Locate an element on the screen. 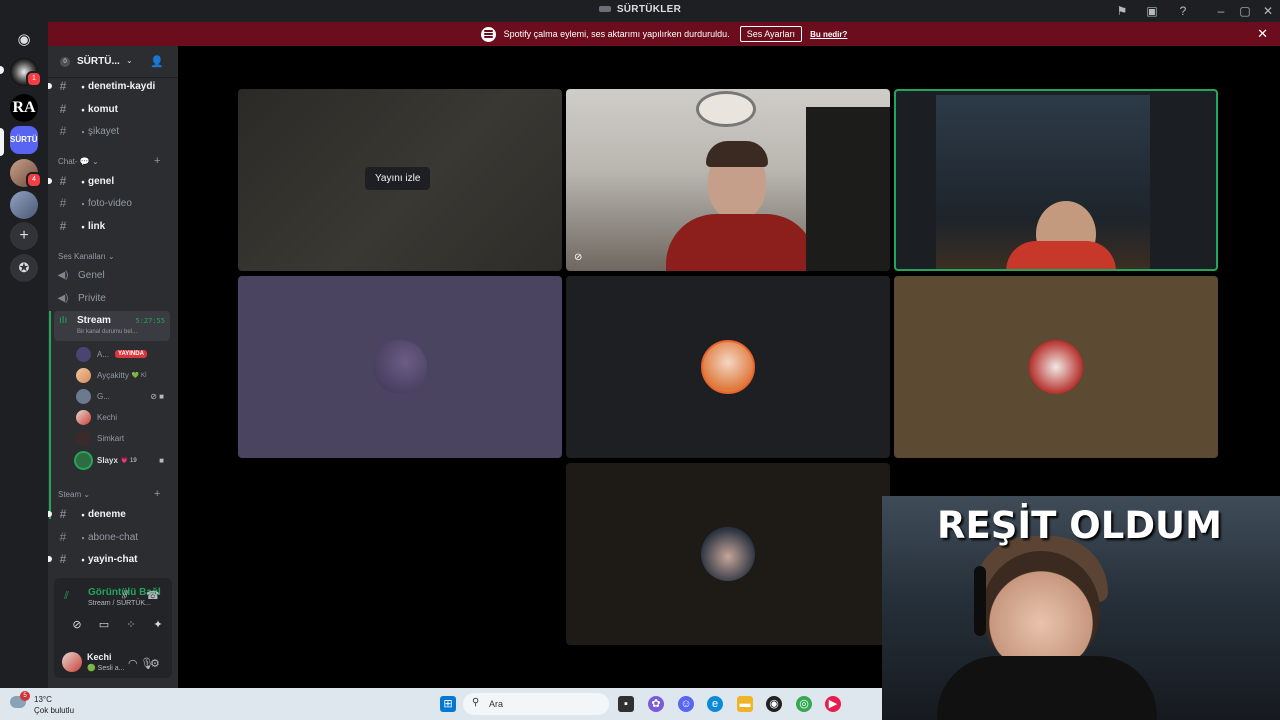  what-is-this-link: Bu nedir? is located at coordinates (828, 34).